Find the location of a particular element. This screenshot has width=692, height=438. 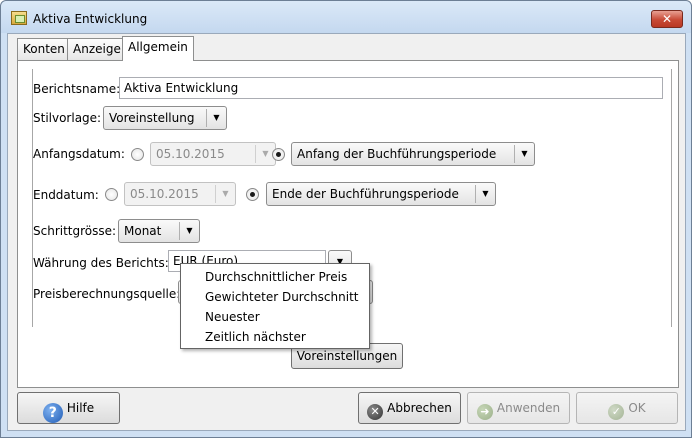

dropdown-option-latest: Neuester is located at coordinates (232, 317).